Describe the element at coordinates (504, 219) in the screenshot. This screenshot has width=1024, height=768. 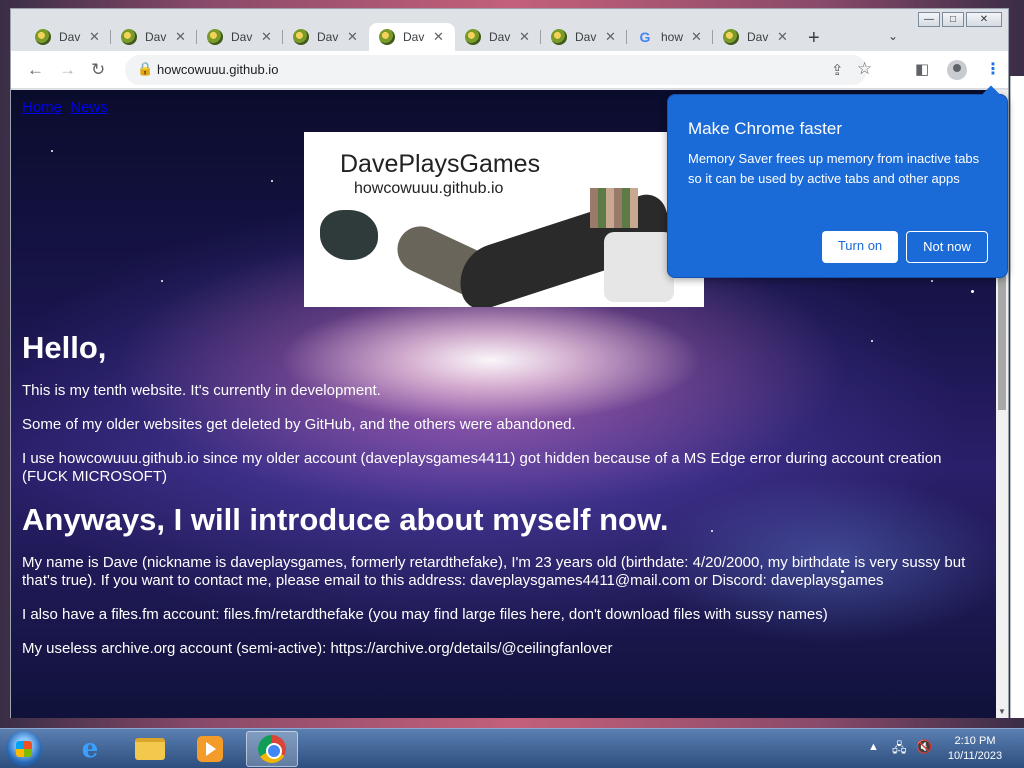
I see `site-banner-image: DavePlaysGames howcowuuu.github.io` at that location.